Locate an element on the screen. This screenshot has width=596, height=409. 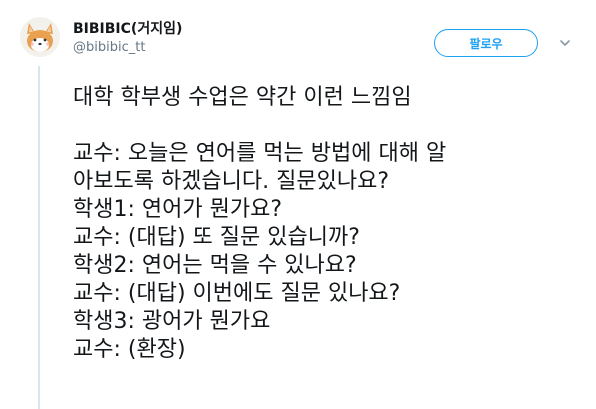
avatar is located at coordinates (40, 37).